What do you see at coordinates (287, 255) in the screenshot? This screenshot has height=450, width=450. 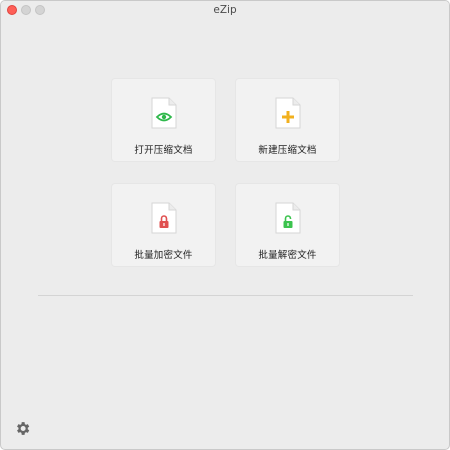 I see `batch-decrypt-label: 批量解密文件` at bounding box center [287, 255].